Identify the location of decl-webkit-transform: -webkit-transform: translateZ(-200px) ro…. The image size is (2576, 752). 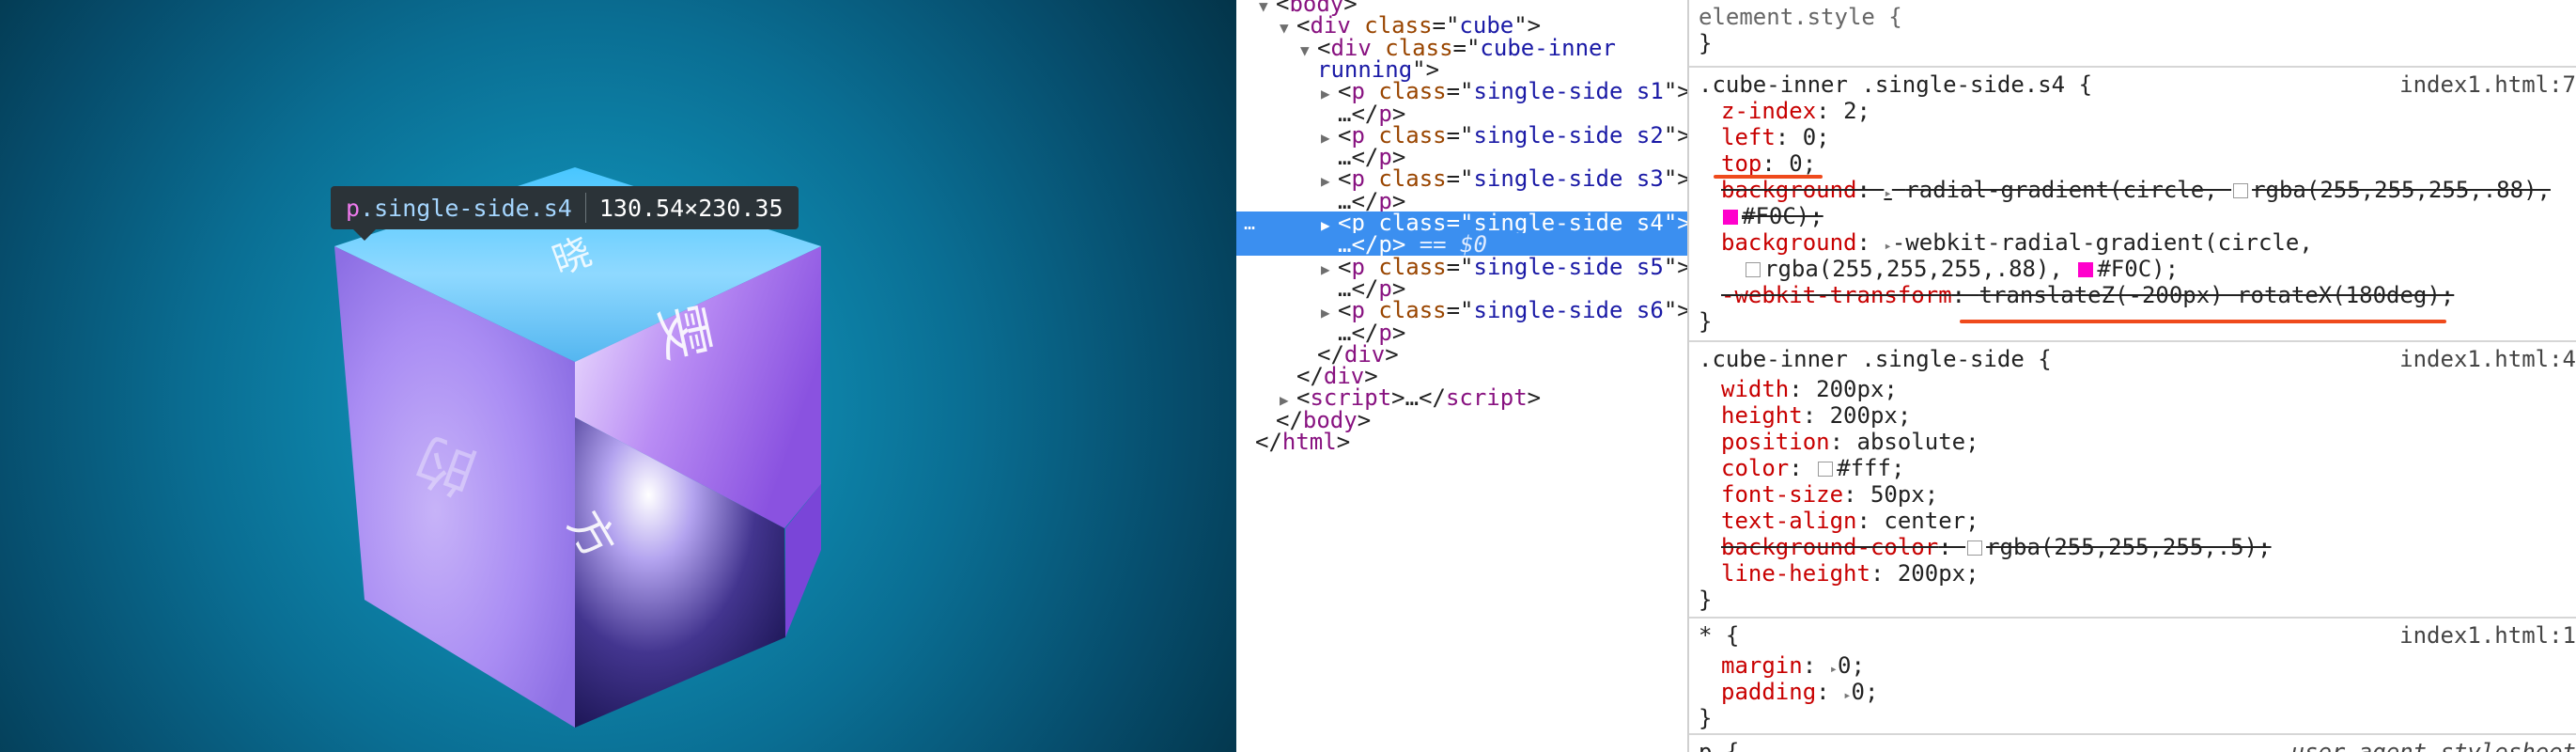
(2088, 295).